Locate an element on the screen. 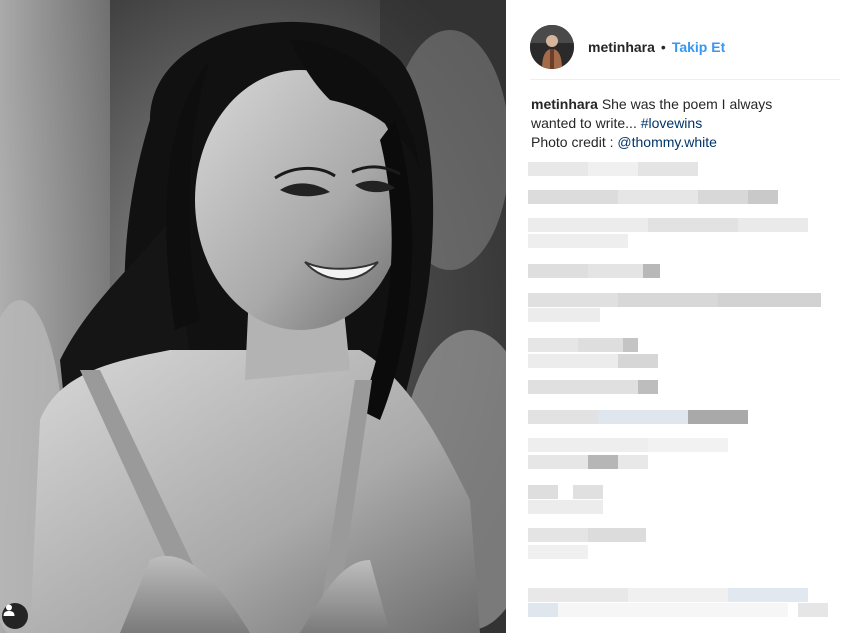  follow-button: Takip Et is located at coordinates (698, 47).